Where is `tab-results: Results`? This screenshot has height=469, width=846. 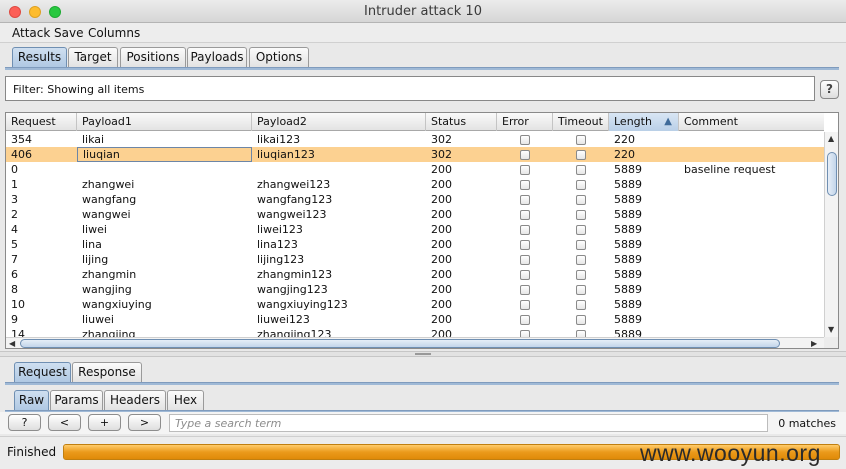
tab-results: Results is located at coordinates (39, 57).